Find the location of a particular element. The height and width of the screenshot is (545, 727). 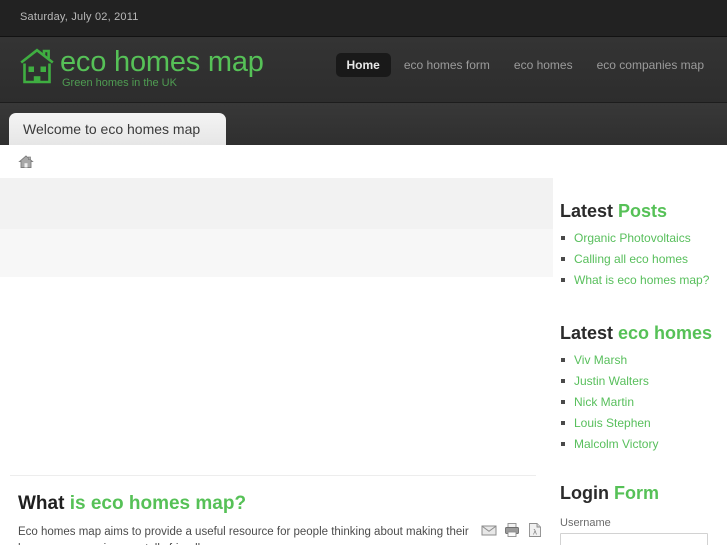

eco-home-link-viv-marsh: Viv Marsh is located at coordinates (600, 360).